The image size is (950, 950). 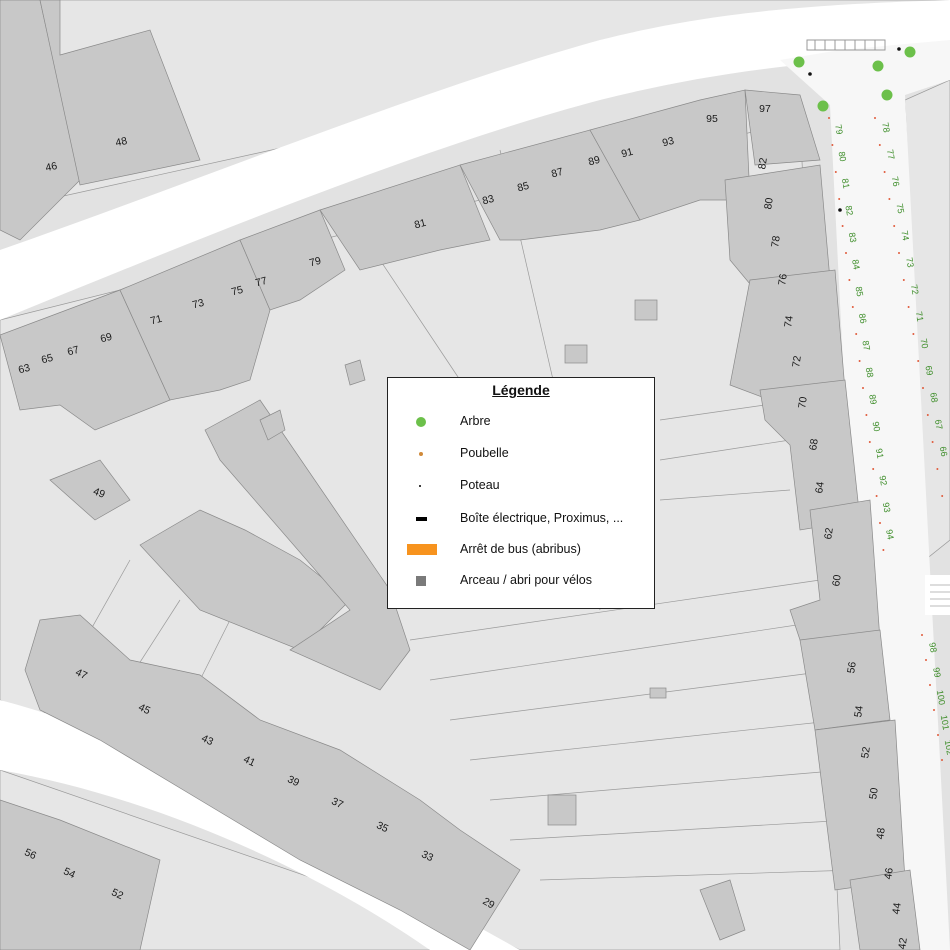 What do you see at coordinates (889, 873) in the screenshot?
I see `house-number-label: 46` at bounding box center [889, 873].